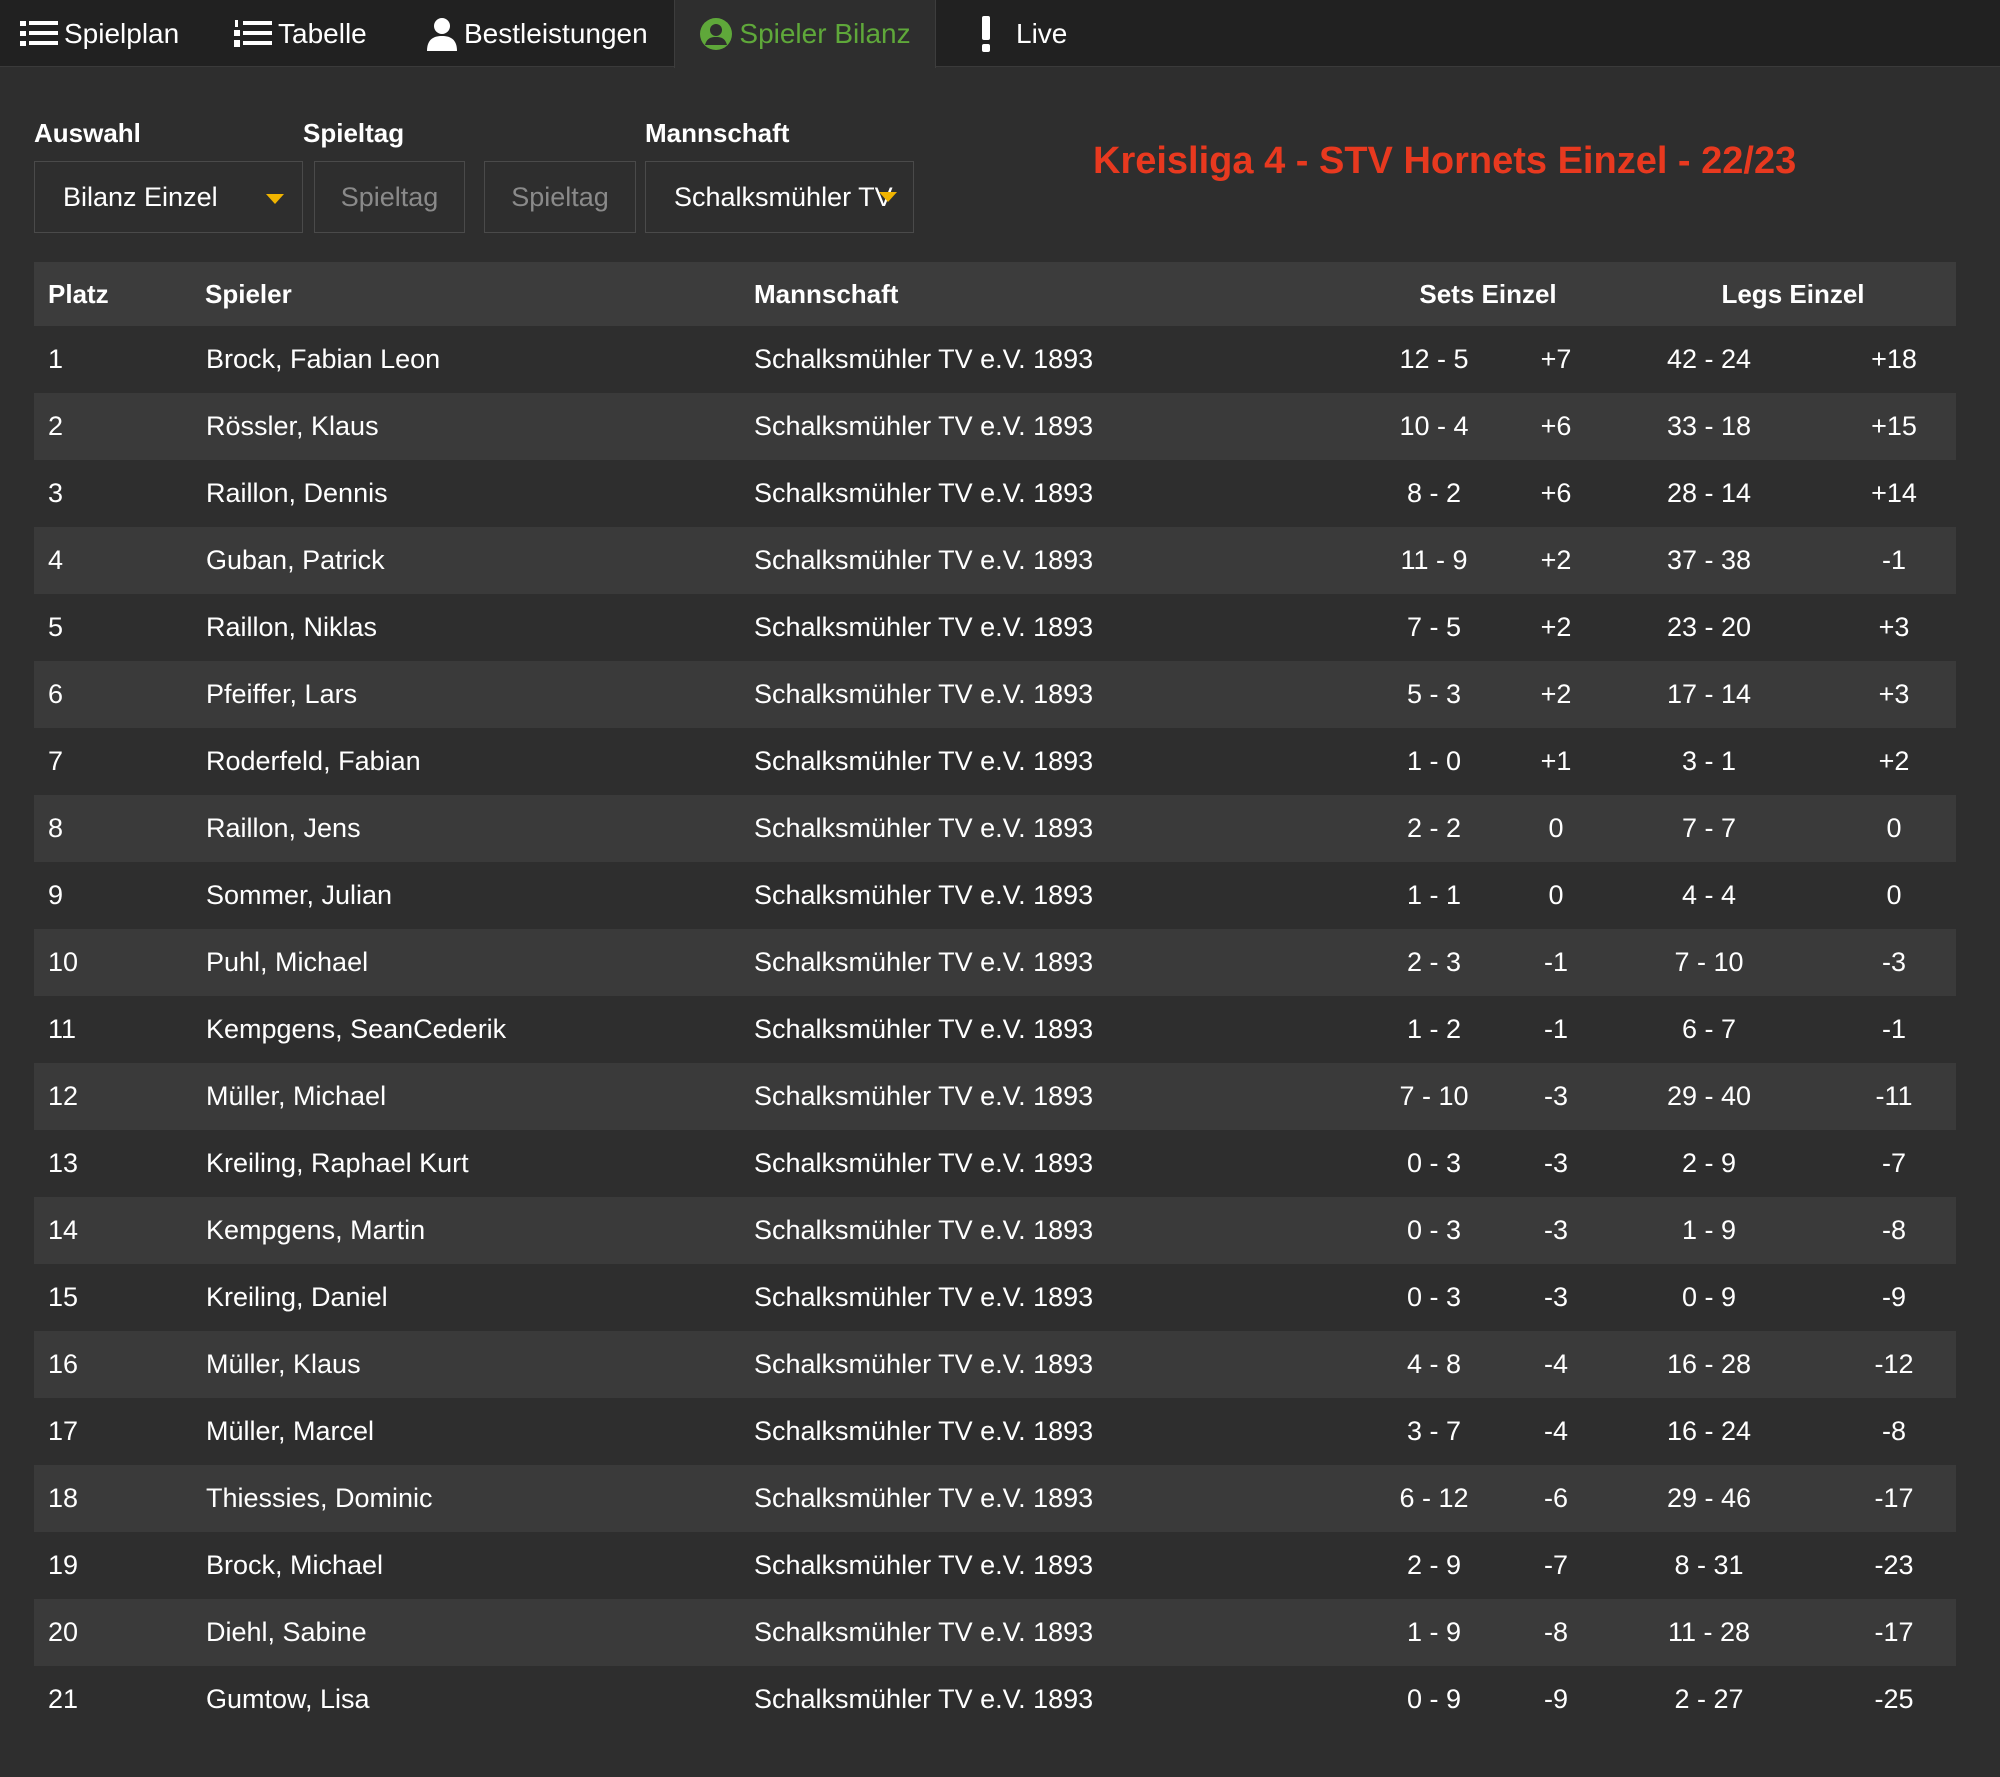 Image resolution: width=2000 pixels, height=1777 pixels. I want to click on cell-legs-diff: -8, so click(1893, 1230).